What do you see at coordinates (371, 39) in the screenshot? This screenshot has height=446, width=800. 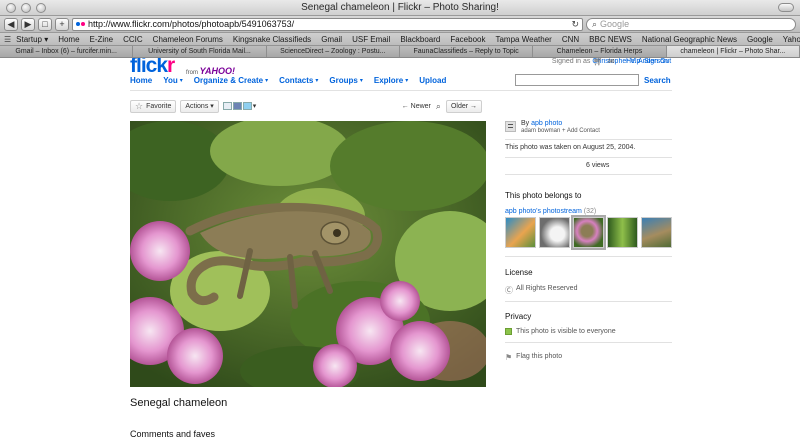 I see `bookmark-item: USF Email` at bounding box center [371, 39].